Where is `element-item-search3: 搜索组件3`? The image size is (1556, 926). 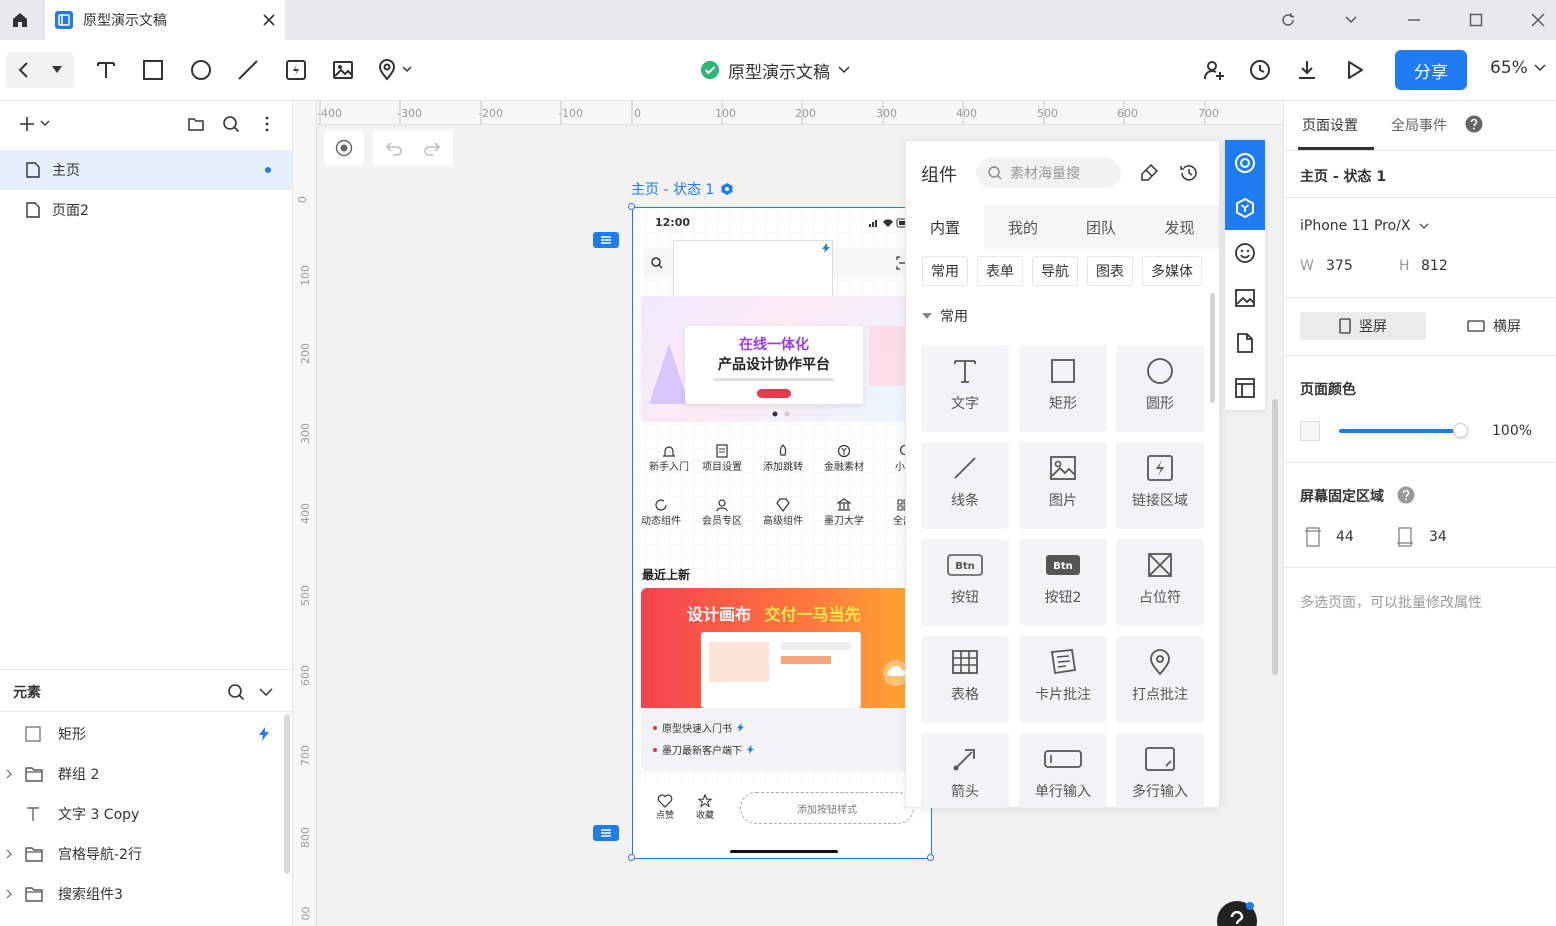
element-item-search3: 搜索组件3 is located at coordinates (142, 894).